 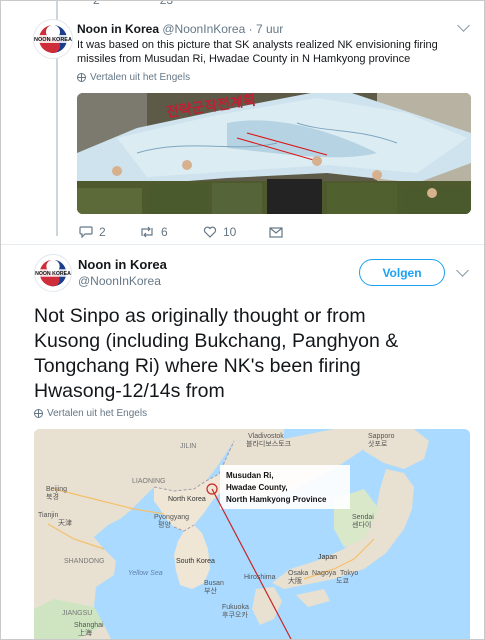 I want to click on like-button: 10, so click(x=236, y=232).